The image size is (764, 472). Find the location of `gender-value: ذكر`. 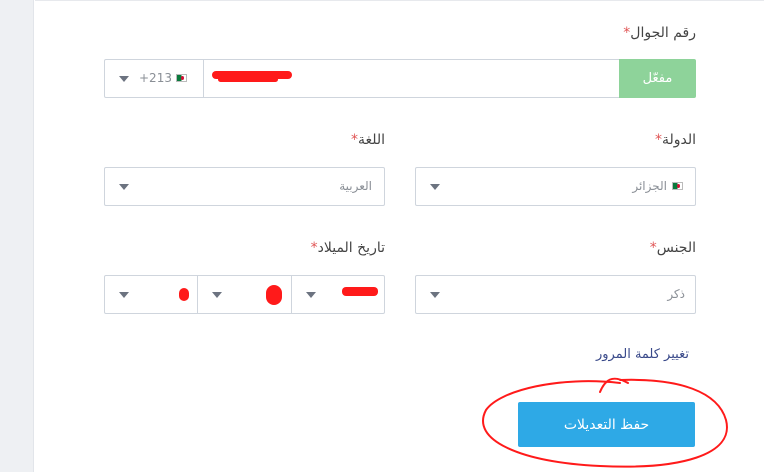

gender-value: ذكر is located at coordinates (676, 294).